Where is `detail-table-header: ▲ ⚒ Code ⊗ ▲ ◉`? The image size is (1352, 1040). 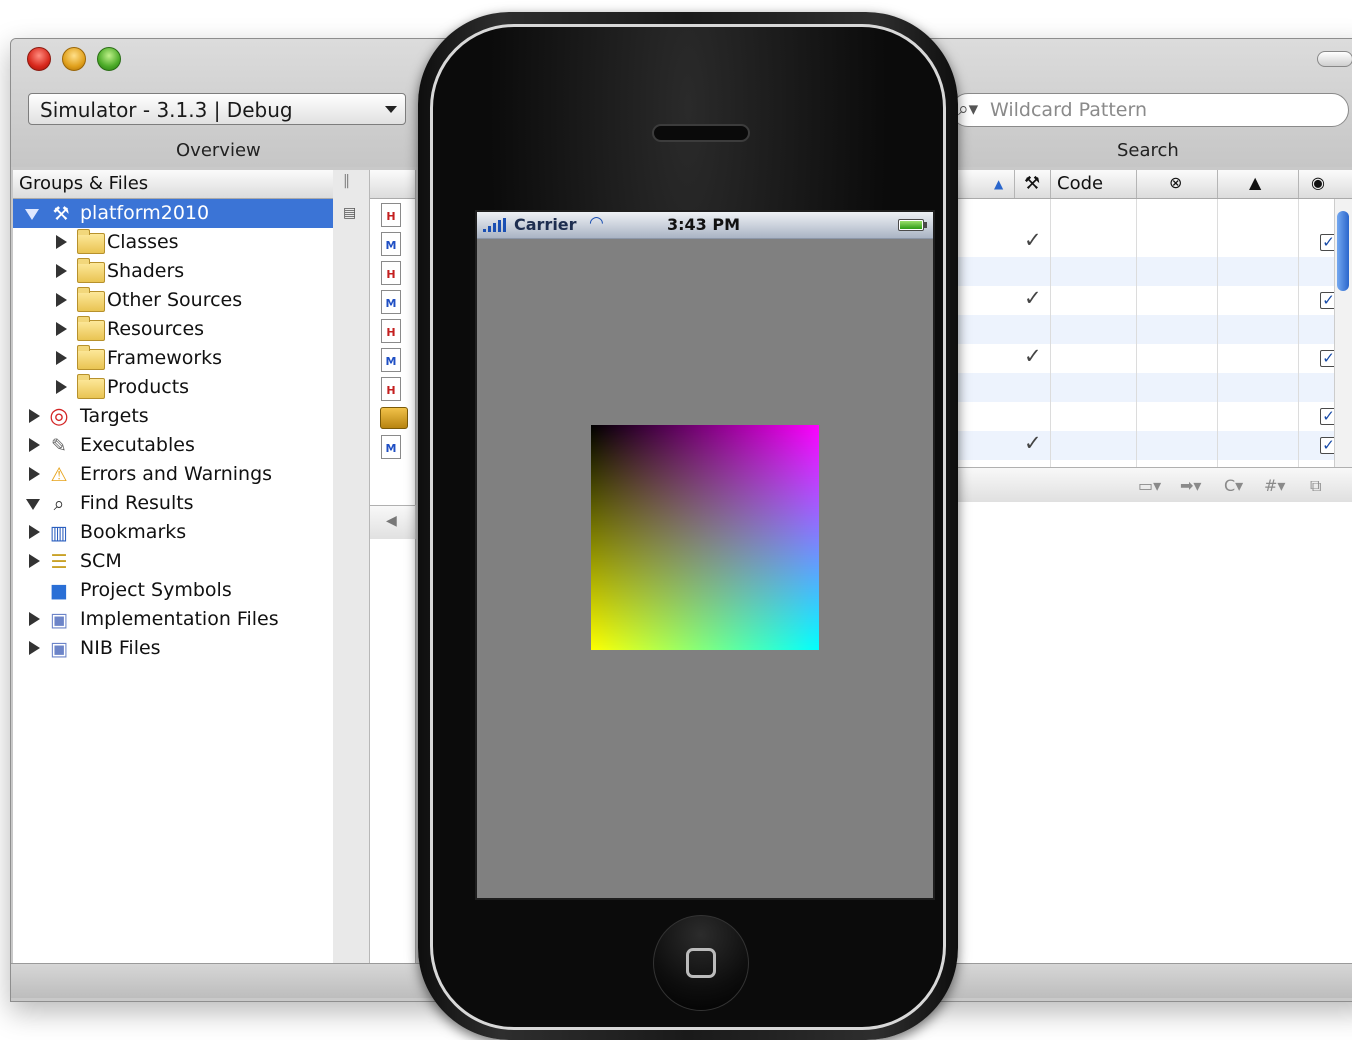
detail-table-header: ▲ ⚒ Code ⊗ ▲ ◉ is located at coordinates (1154, 184).